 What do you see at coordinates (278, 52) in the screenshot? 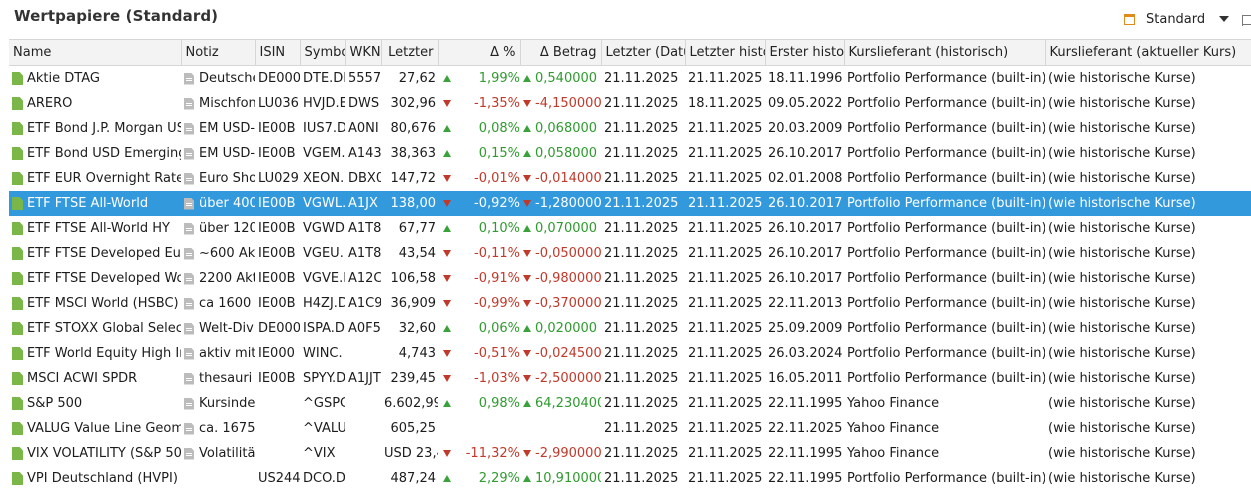
I see `col-isin: ISIN` at bounding box center [278, 52].